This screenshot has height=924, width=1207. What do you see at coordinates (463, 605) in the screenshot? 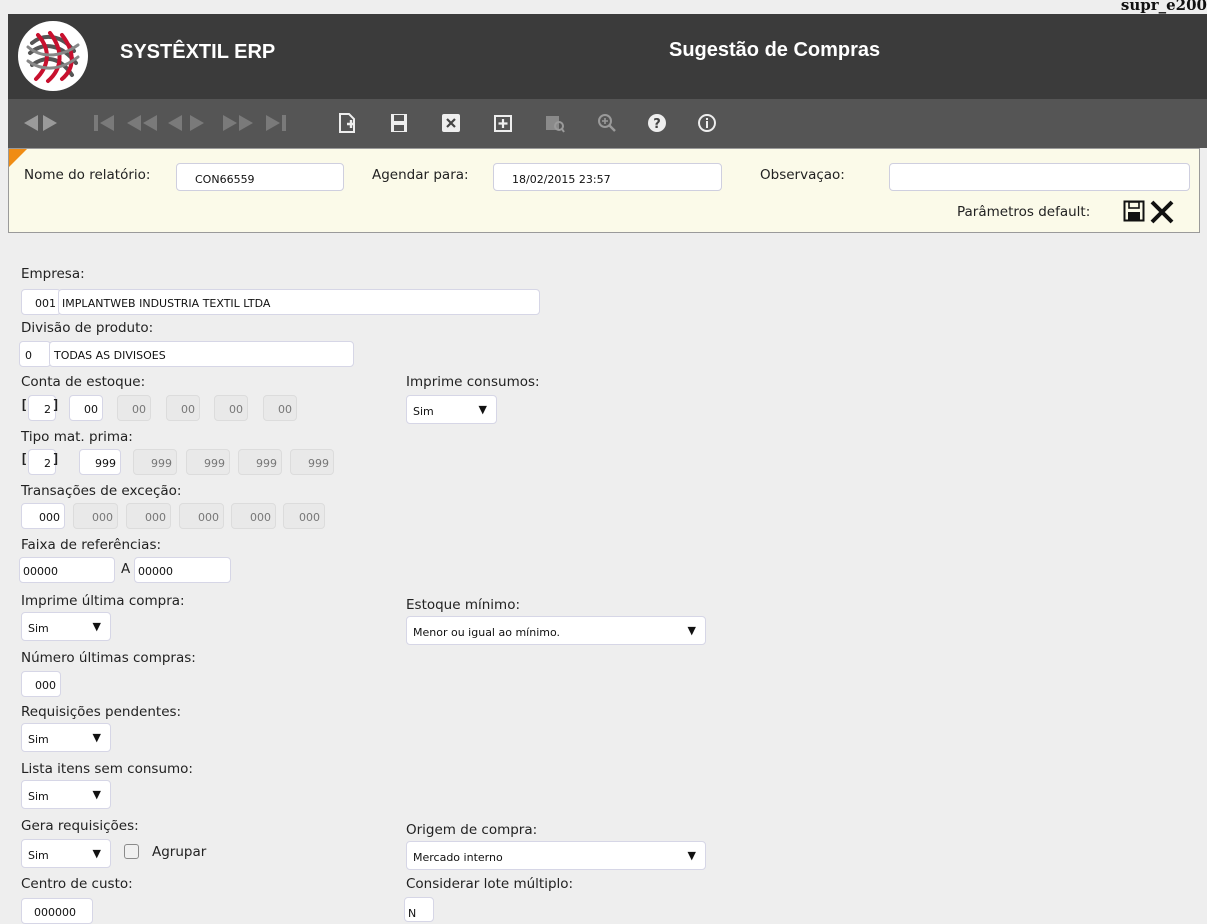
I see `estoque-minimo-label: Estoque mínimo:` at bounding box center [463, 605].